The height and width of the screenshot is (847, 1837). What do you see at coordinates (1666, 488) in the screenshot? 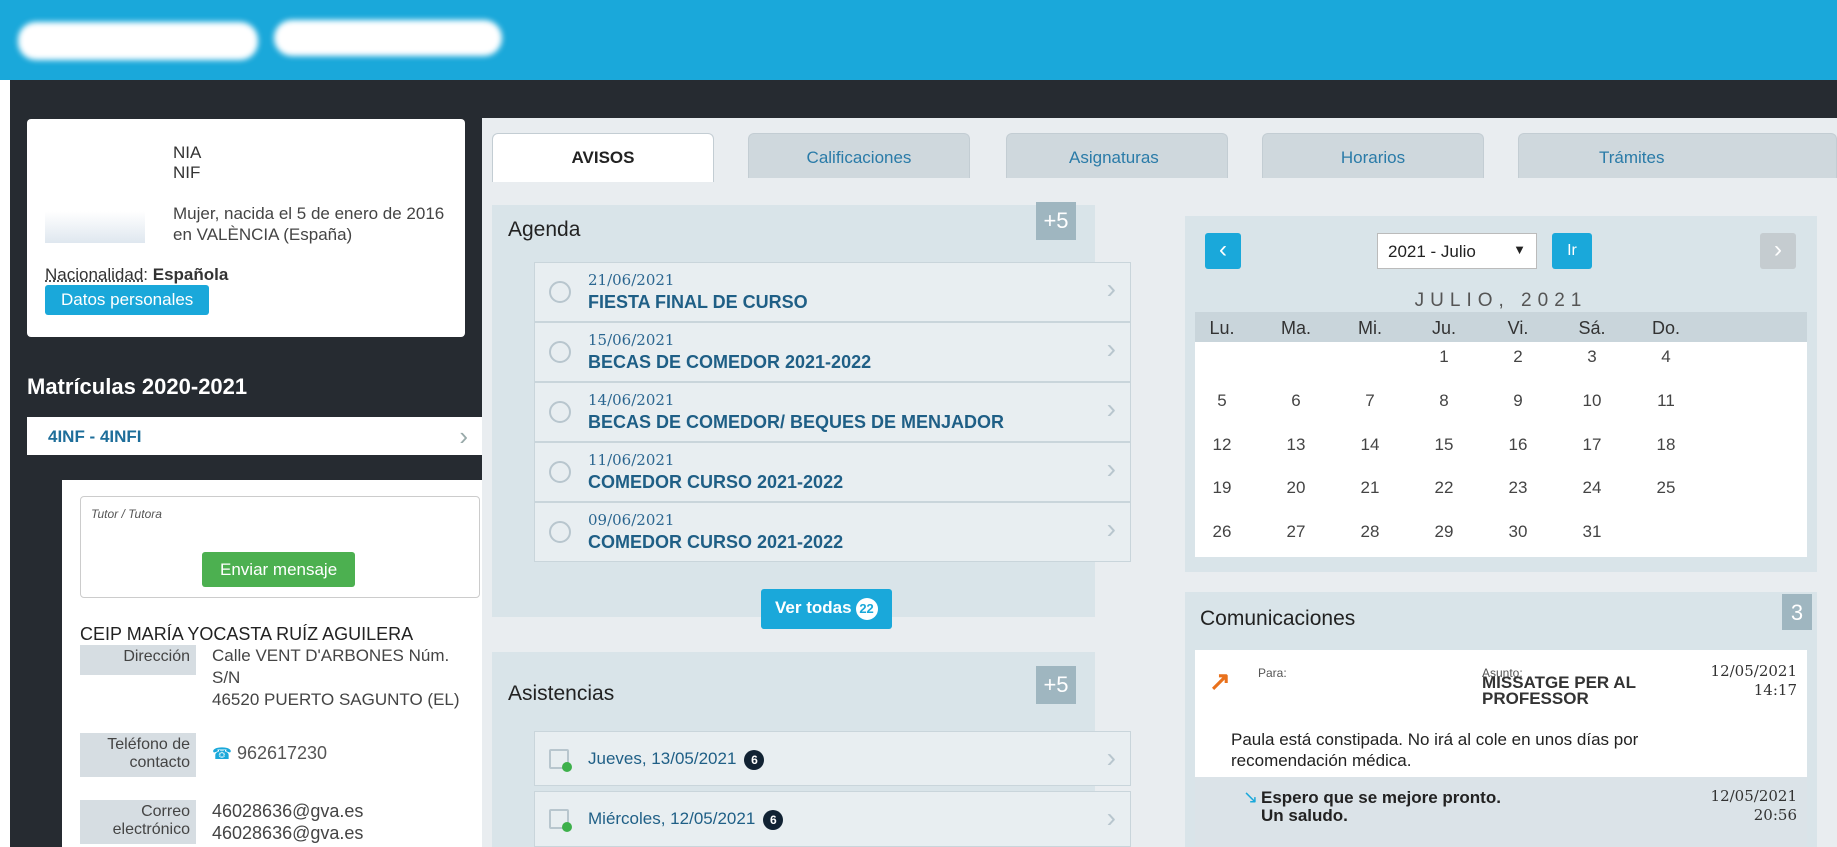
I see `calendar-day: 25` at bounding box center [1666, 488].